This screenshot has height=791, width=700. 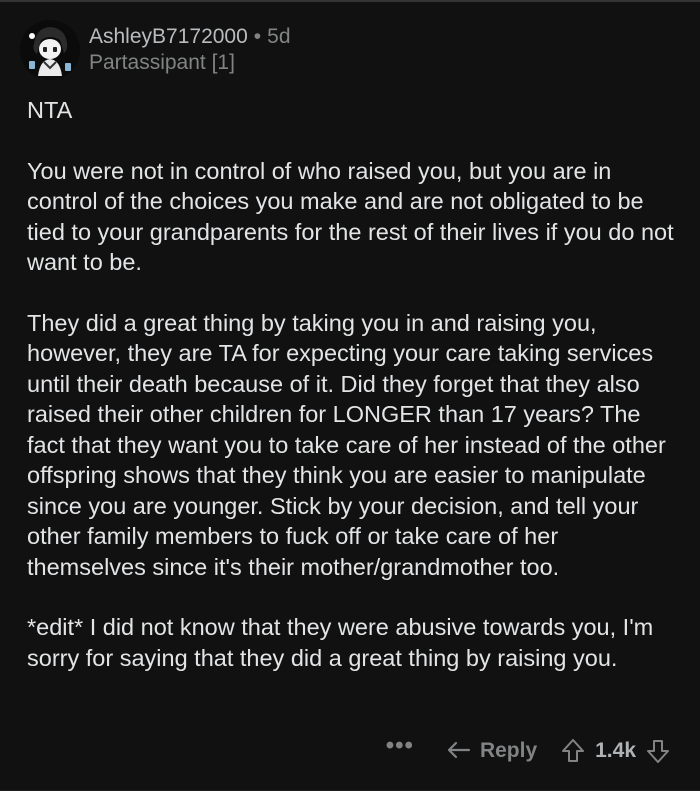 I want to click on upvote-arrow-icon, so click(x=573, y=751).